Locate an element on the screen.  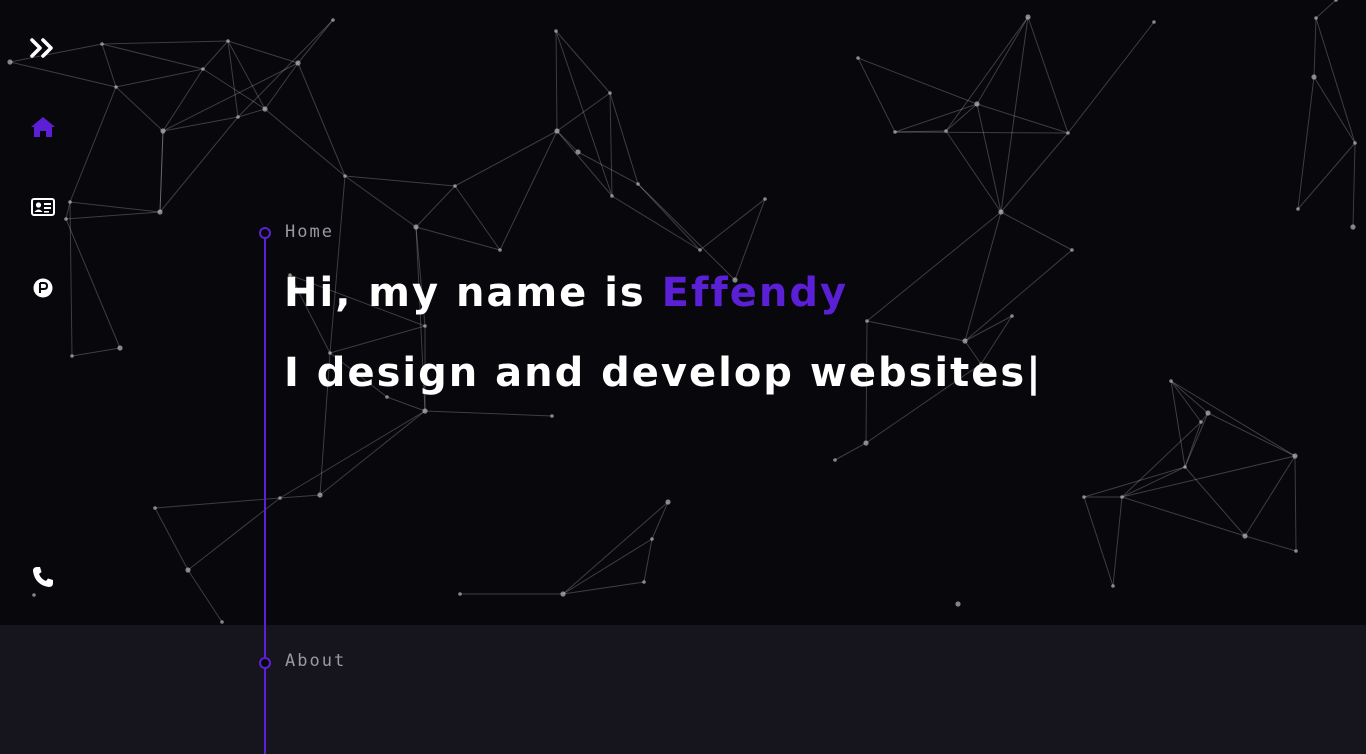
sidebar-item-about is located at coordinates (43, 207).